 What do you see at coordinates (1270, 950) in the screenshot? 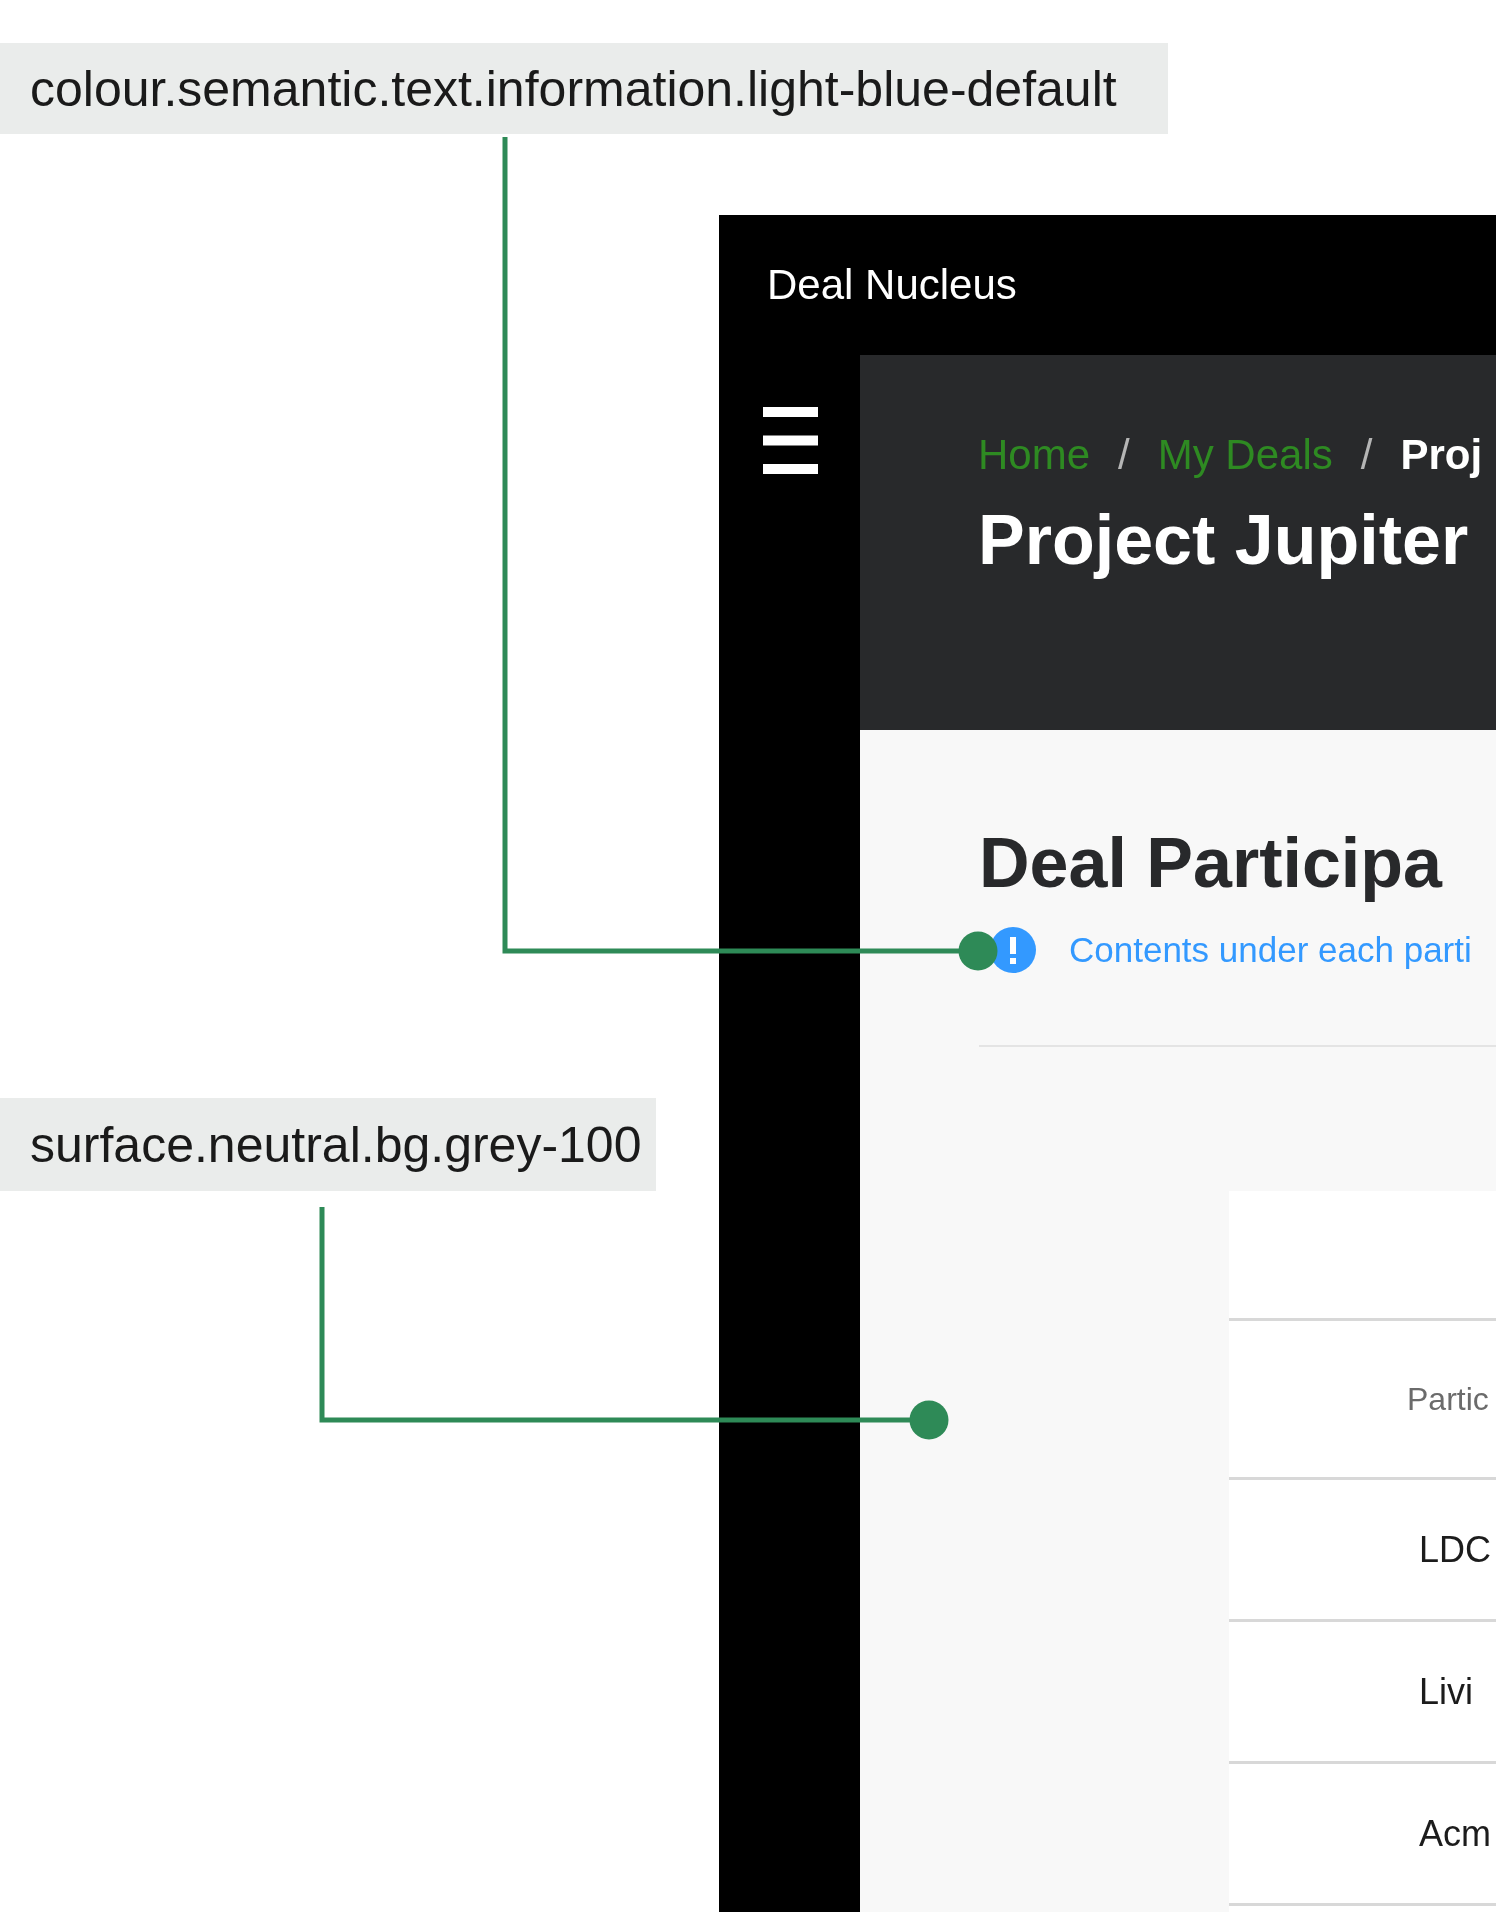
I see `info-message: Contents under each parti` at bounding box center [1270, 950].